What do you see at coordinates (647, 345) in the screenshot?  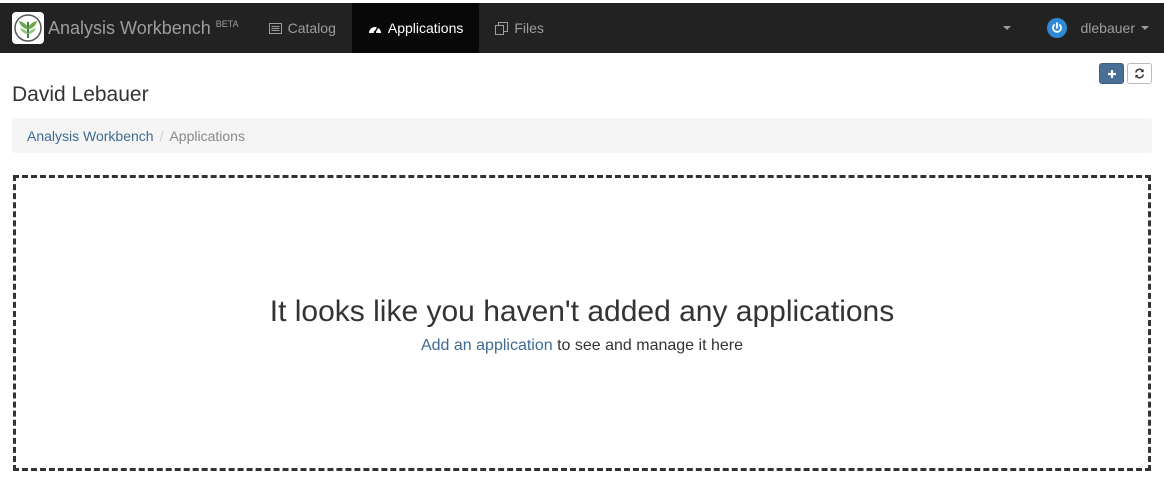 I see `empty-state-suffix: to see and manage it here` at bounding box center [647, 345].